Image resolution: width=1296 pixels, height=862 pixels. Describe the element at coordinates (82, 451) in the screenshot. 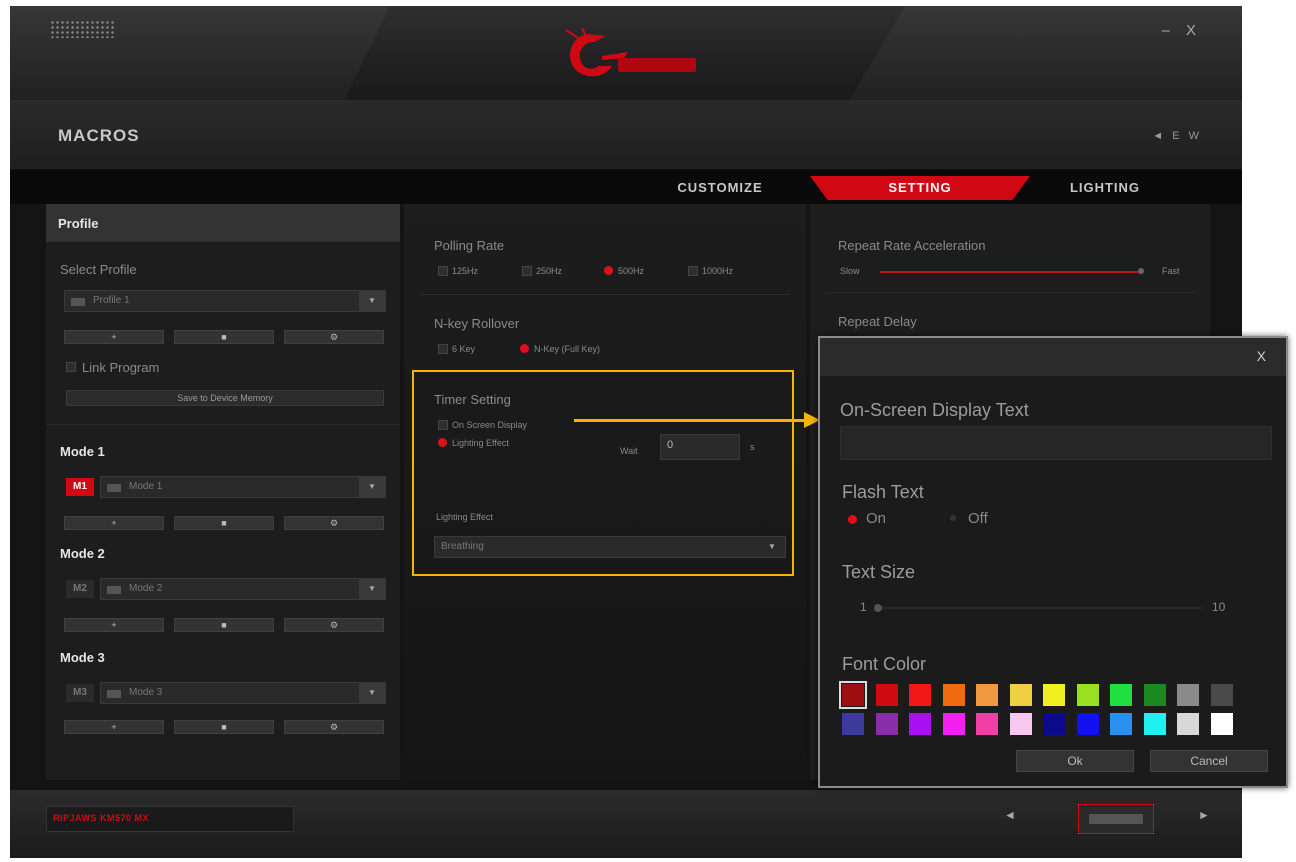

I see `mode-1-heading: Mode 1` at that location.